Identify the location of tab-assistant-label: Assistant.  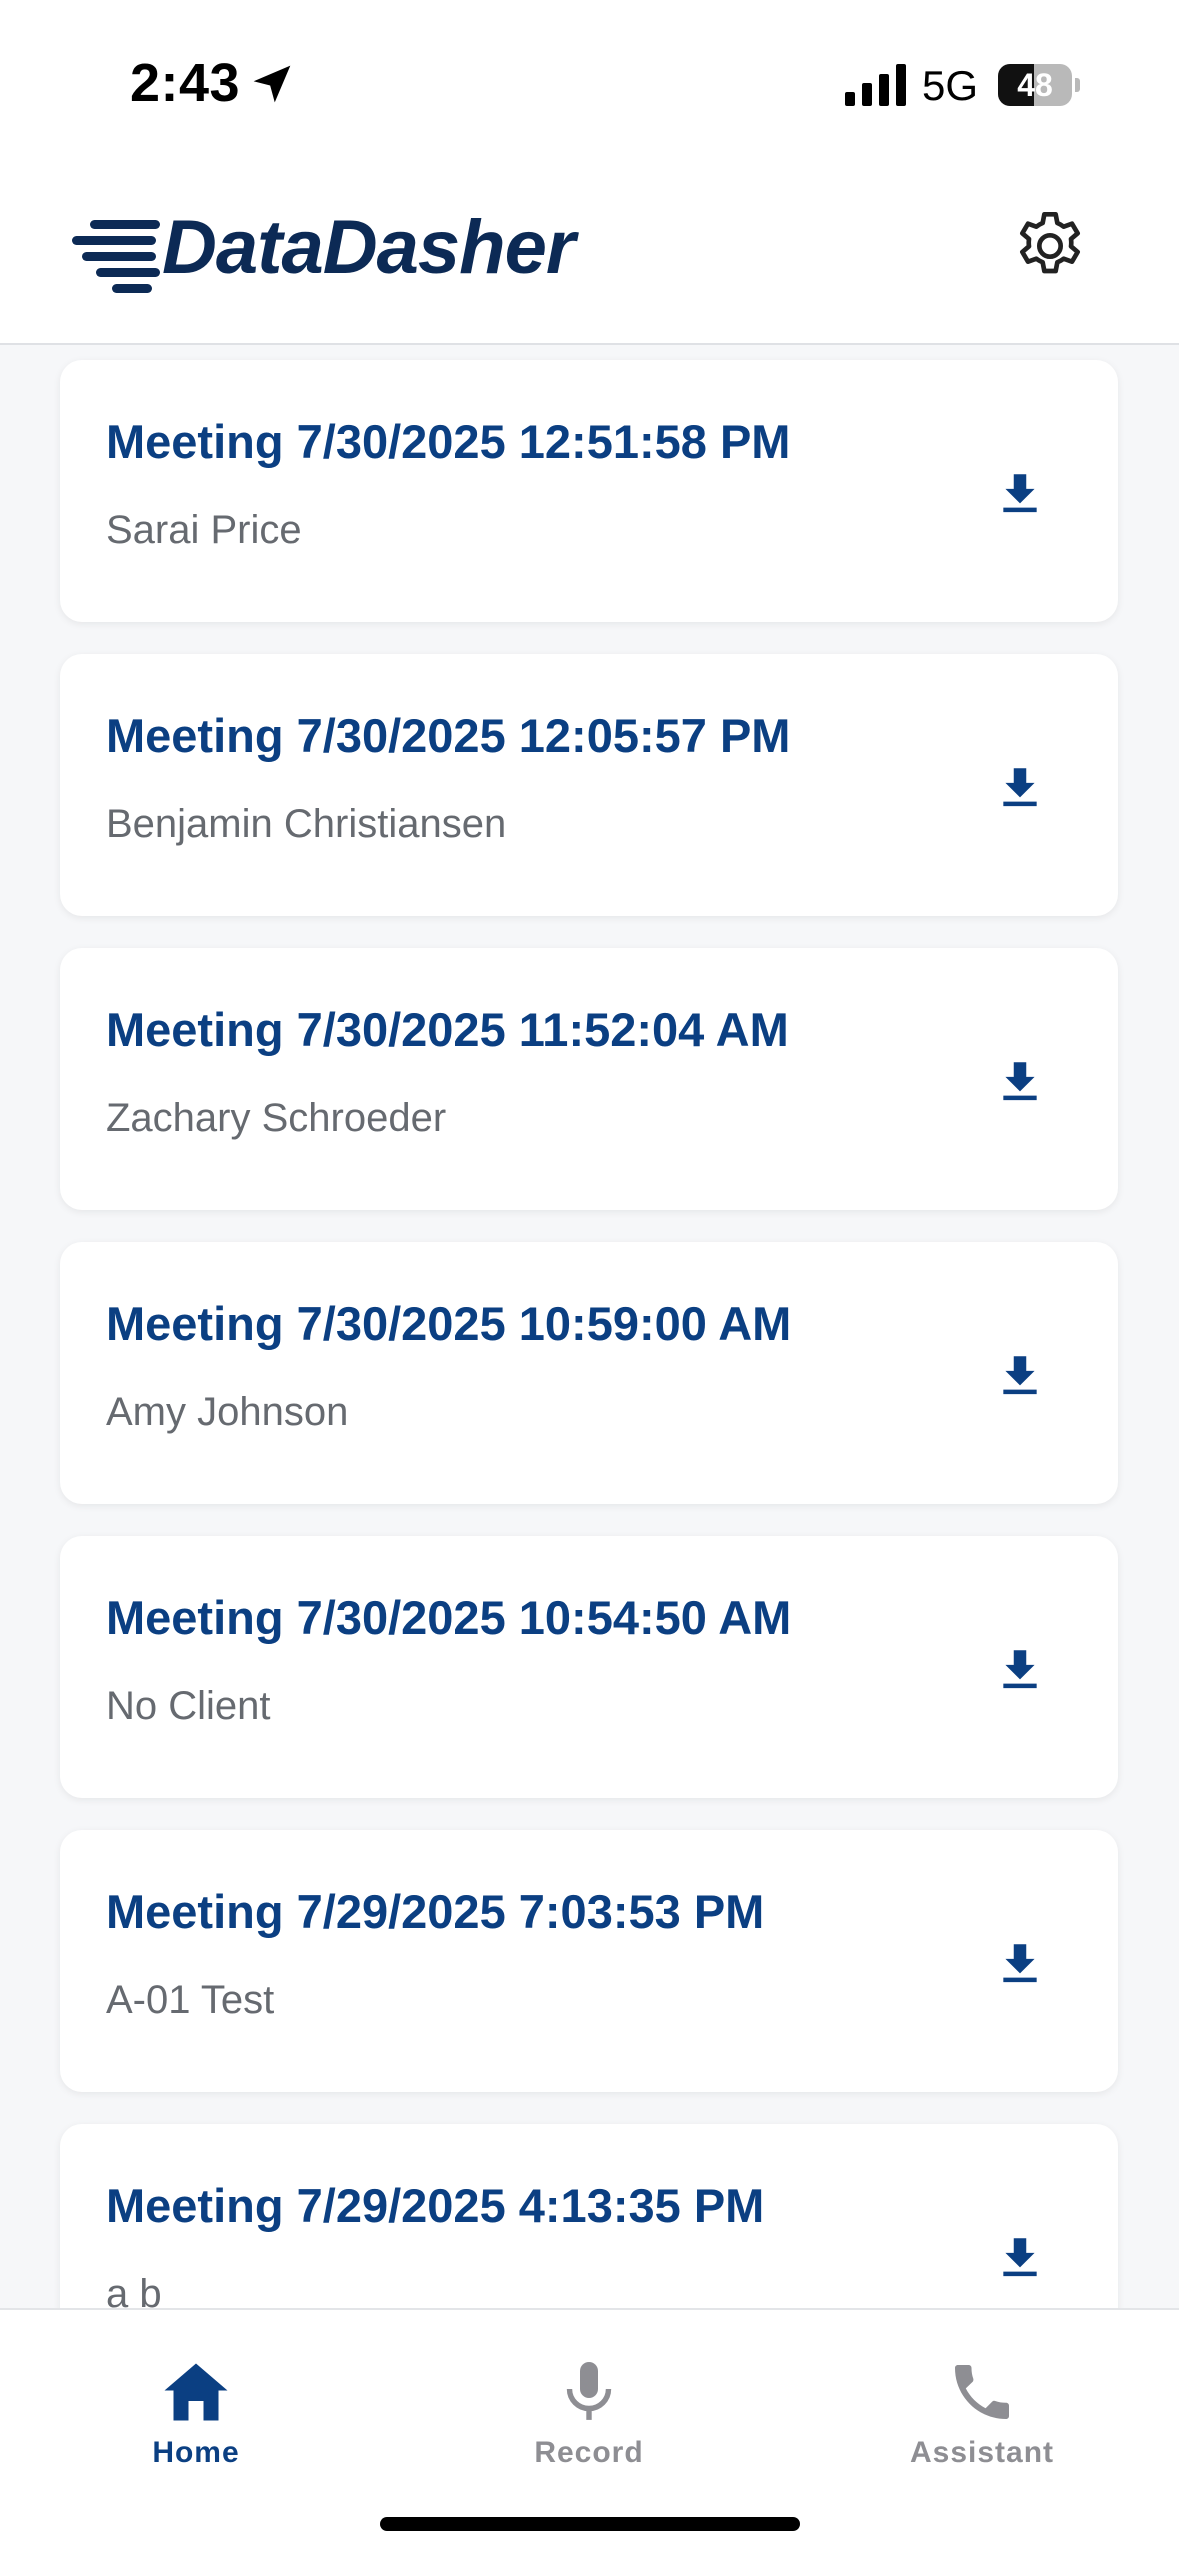
(982, 2452).